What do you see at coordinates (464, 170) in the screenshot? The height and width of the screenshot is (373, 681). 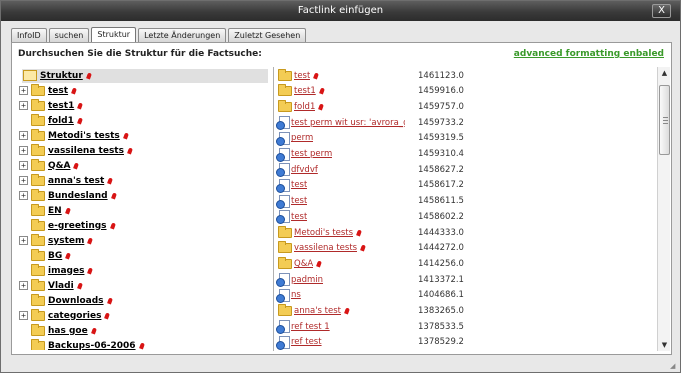 I see `result-row: dfvdvf 1458627.2` at bounding box center [464, 170].